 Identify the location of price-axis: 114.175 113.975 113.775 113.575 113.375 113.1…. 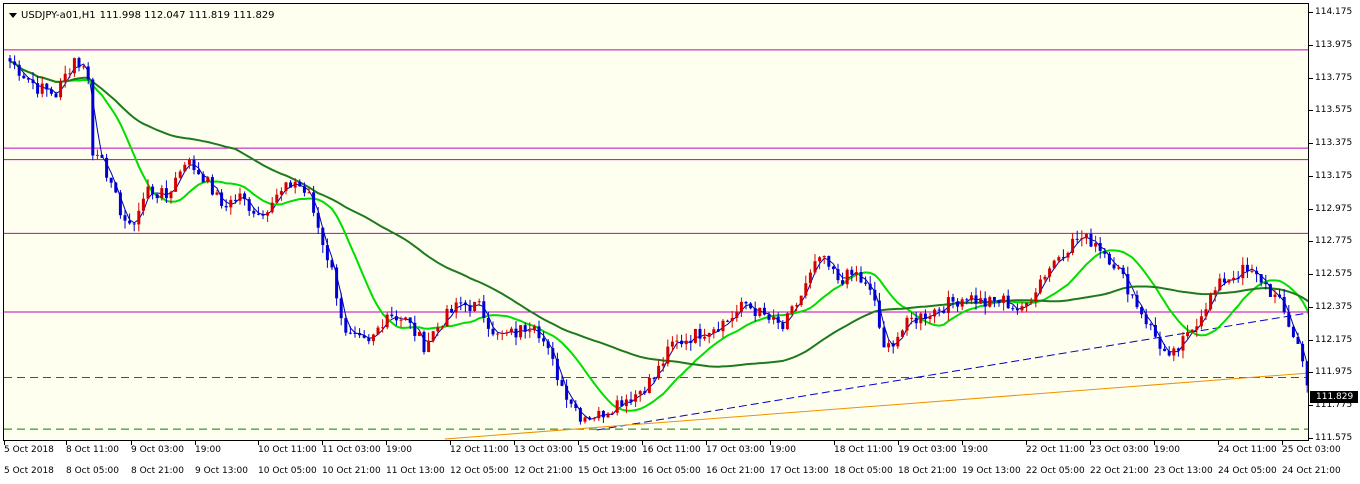
(1334, 223).